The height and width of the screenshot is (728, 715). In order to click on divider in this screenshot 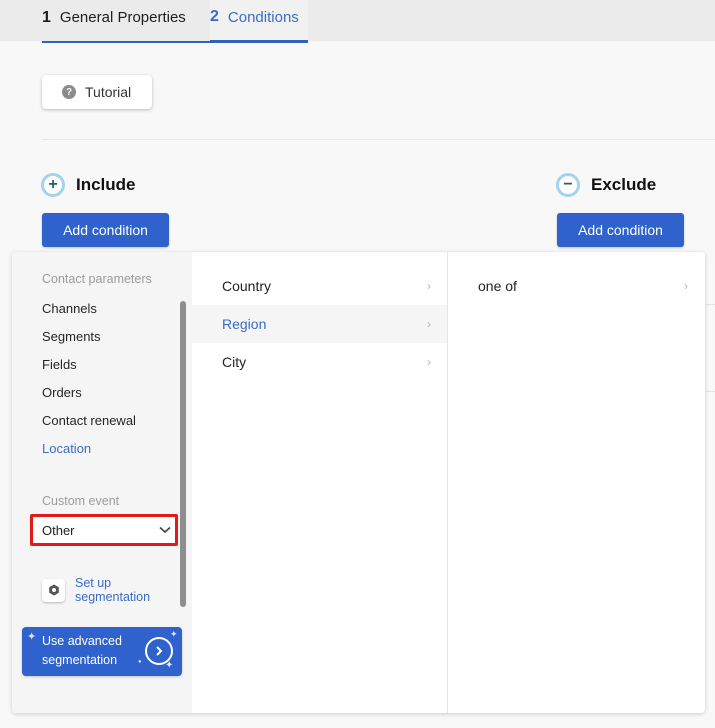, I will do `click(378, 139)`.